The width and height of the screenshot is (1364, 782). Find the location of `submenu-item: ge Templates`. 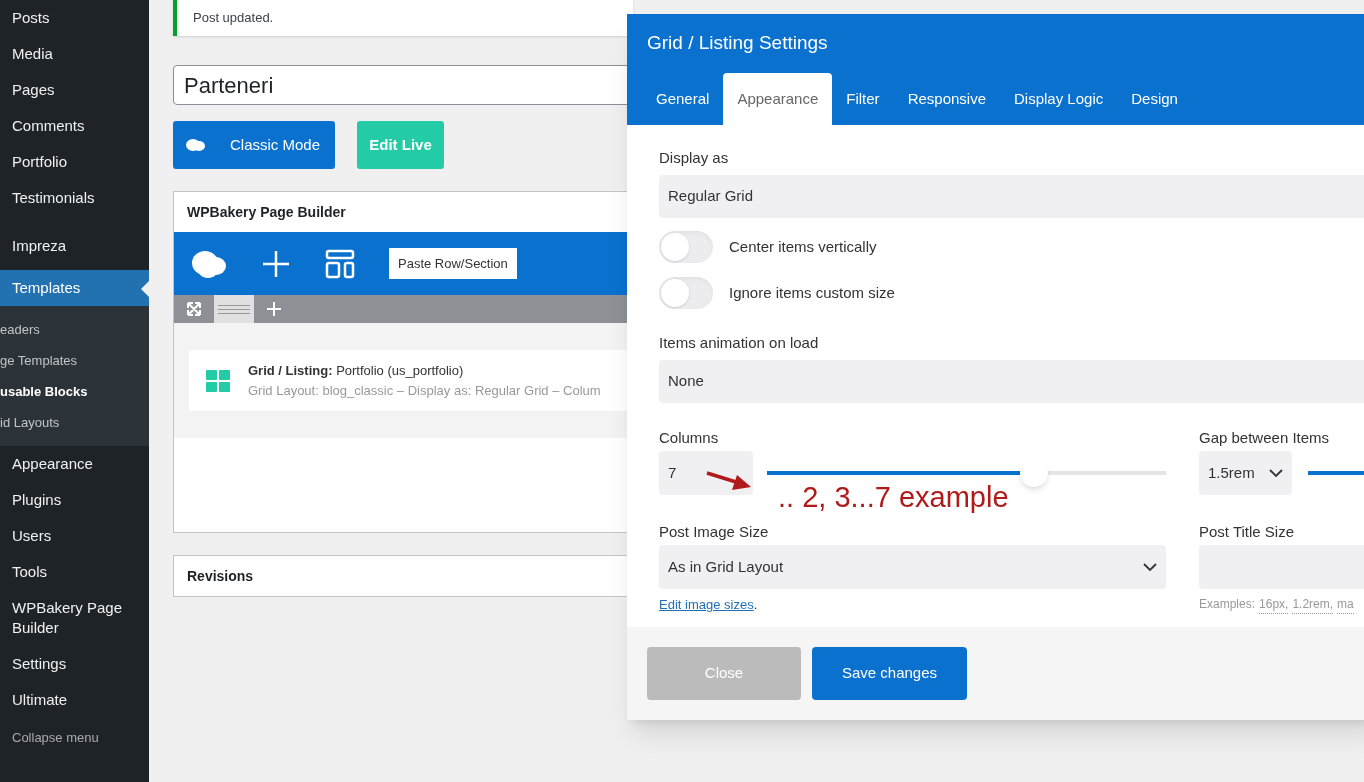

submenu-item: ge Templates is located at coordinates (74, 360).